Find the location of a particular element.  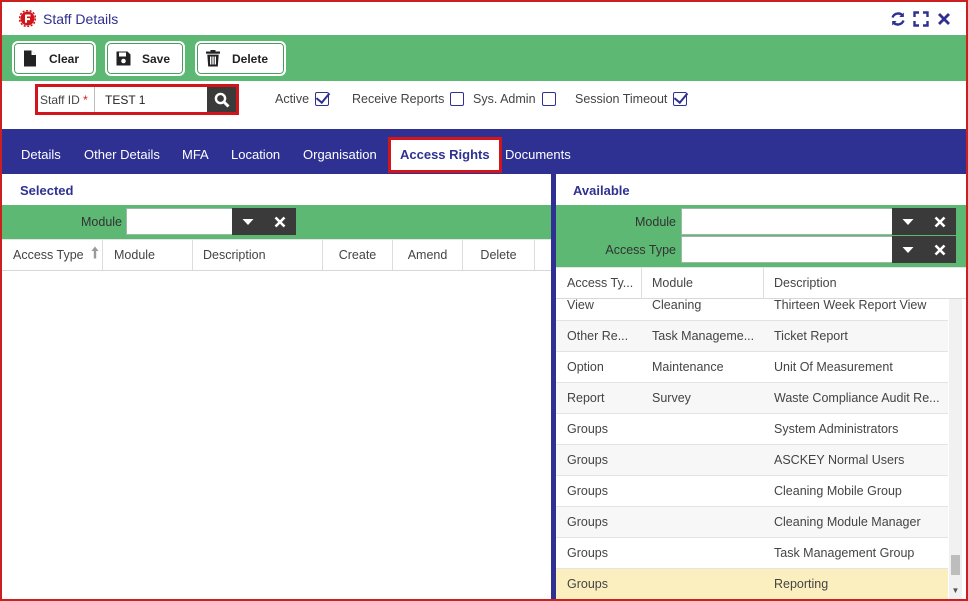

tab-access-rights: Access Rights is located at coordinates (445, 155).